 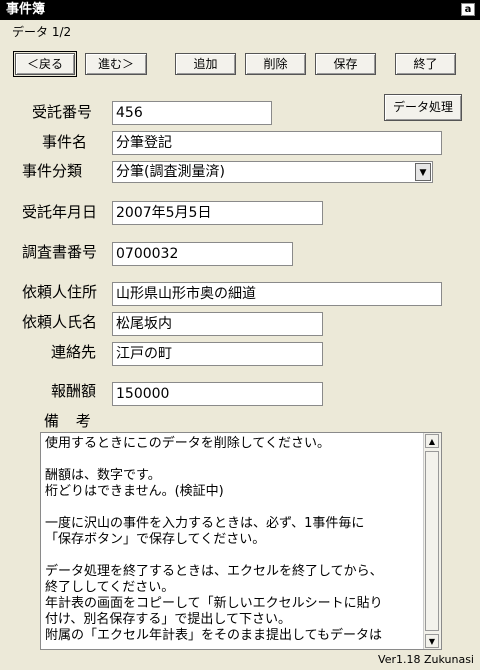 What do you see at coordinates (275, 64) in the screenshot?
I see `delete-button: 削除` at bounding box center [275, 64].